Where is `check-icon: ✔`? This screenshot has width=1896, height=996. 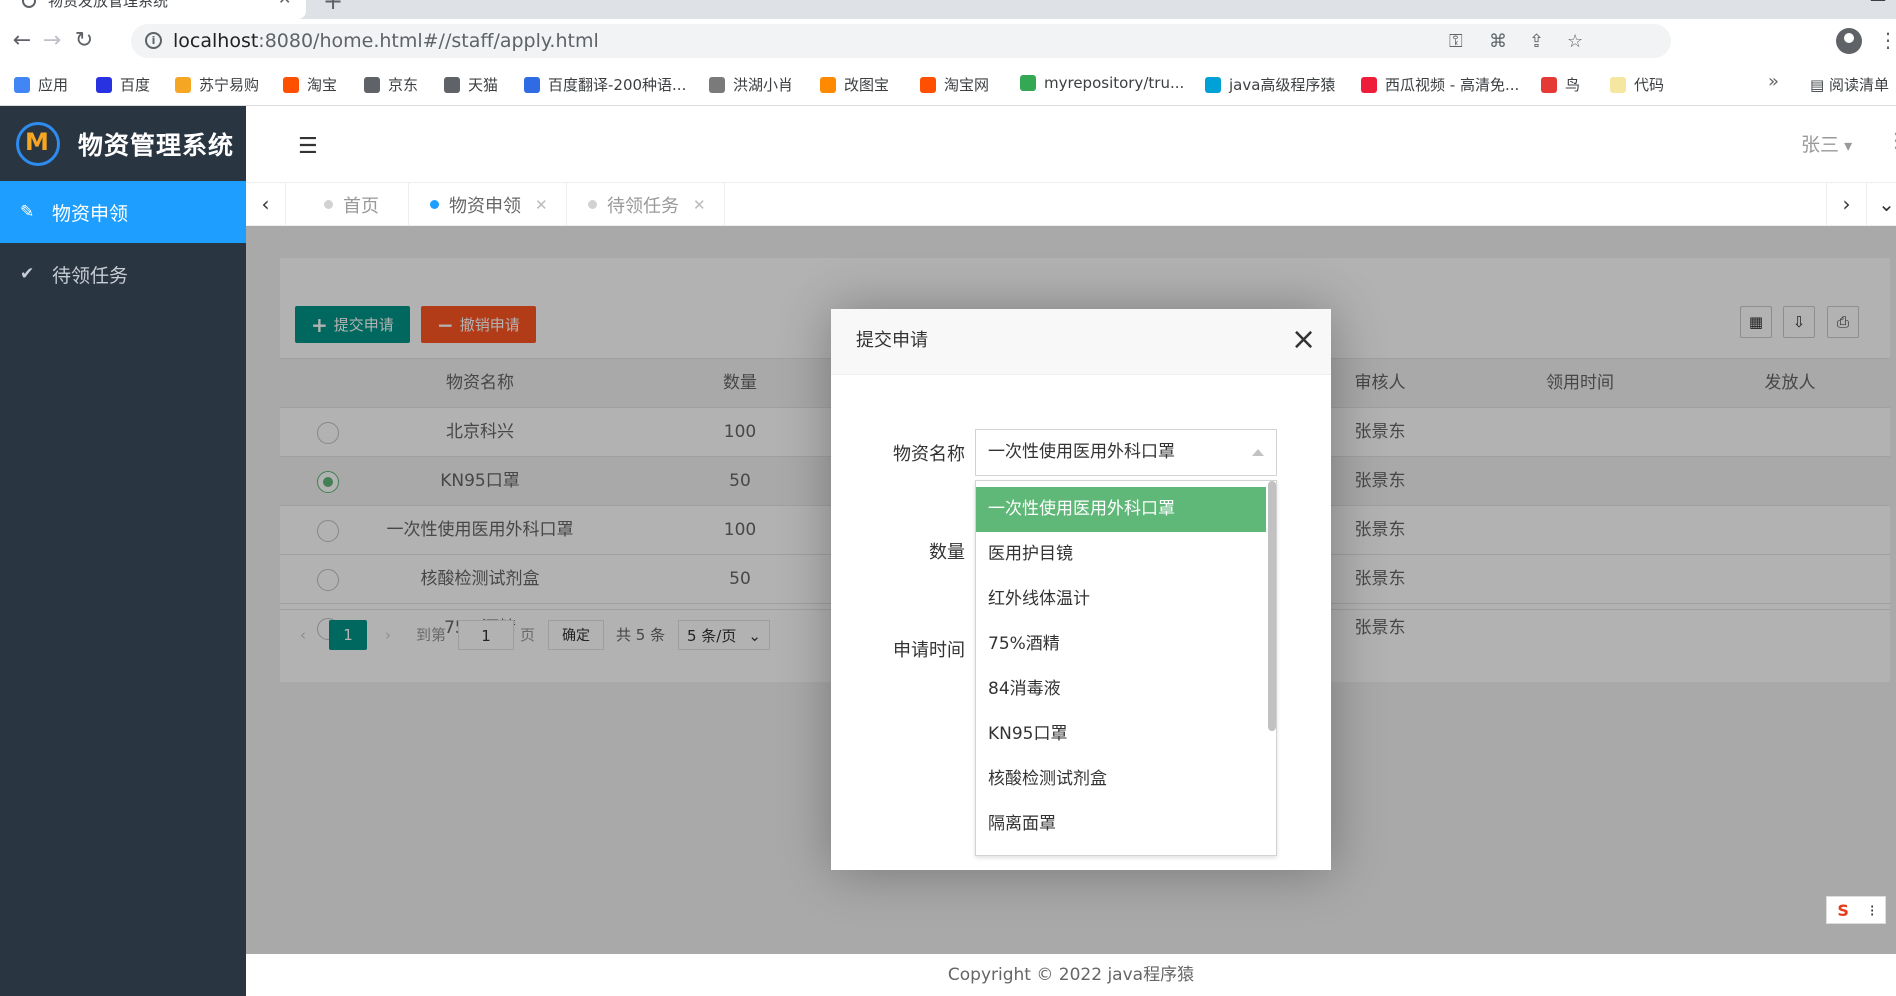 check-icon: ✔ is located at coordinates (27, 274).